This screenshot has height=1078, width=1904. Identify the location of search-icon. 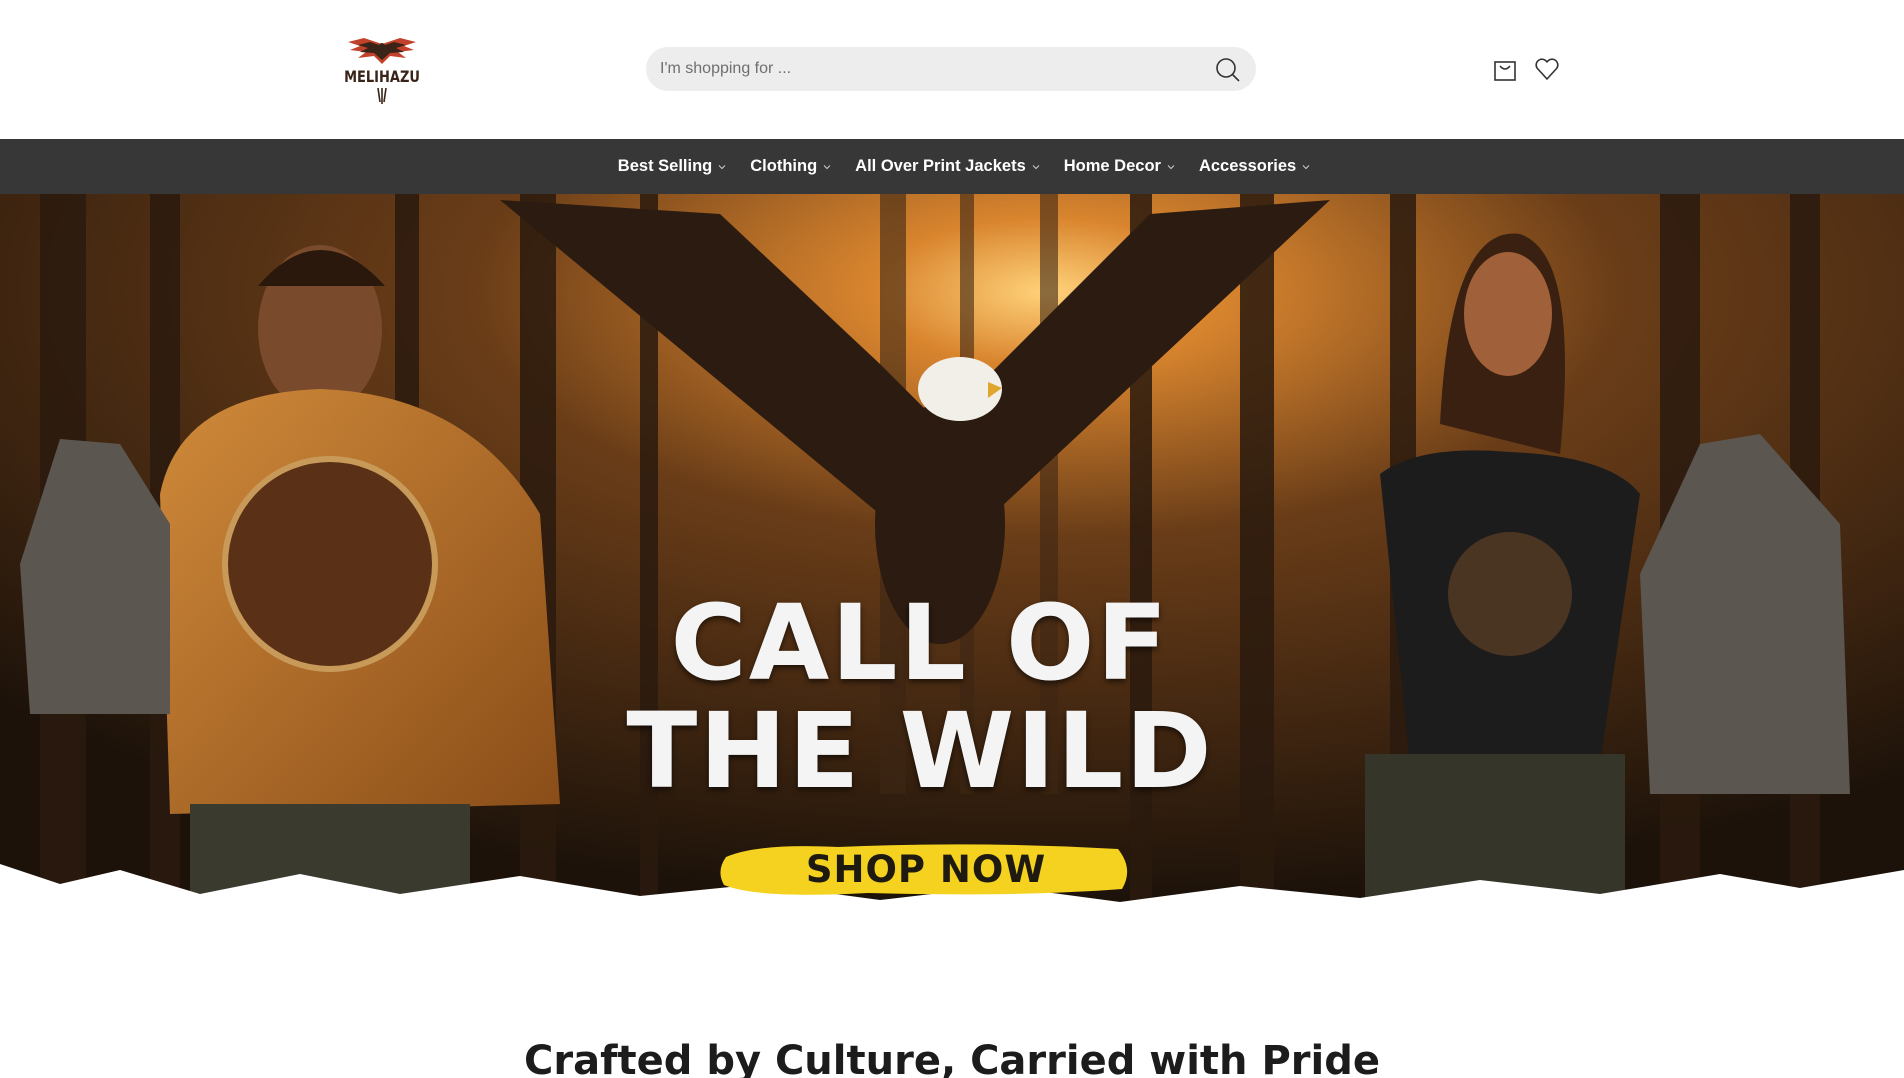
(1228, 70).